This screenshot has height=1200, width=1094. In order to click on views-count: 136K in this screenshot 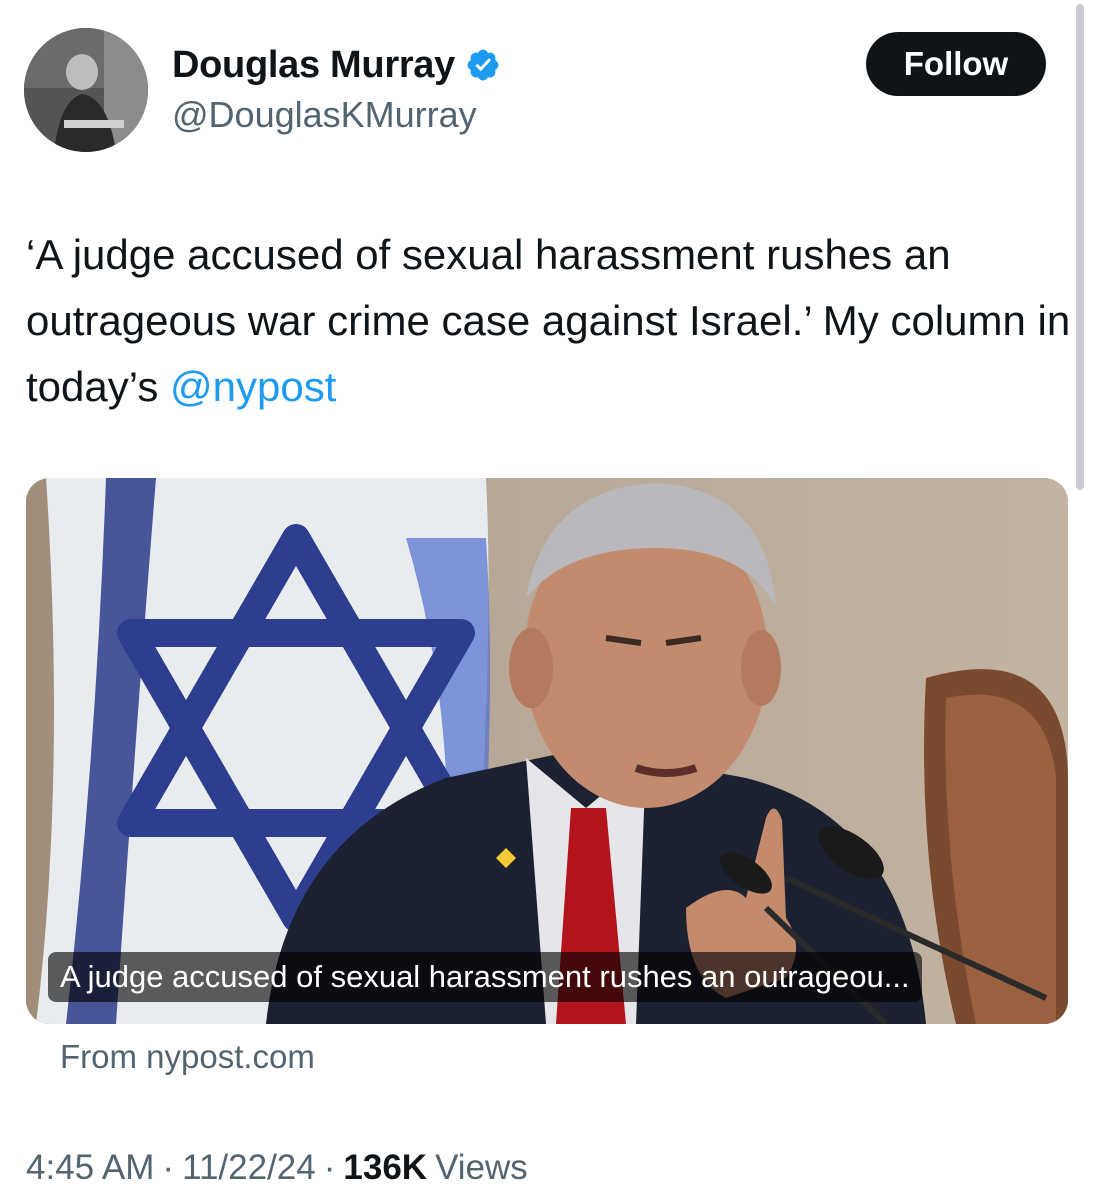, I will do `click(385, 1167)`.